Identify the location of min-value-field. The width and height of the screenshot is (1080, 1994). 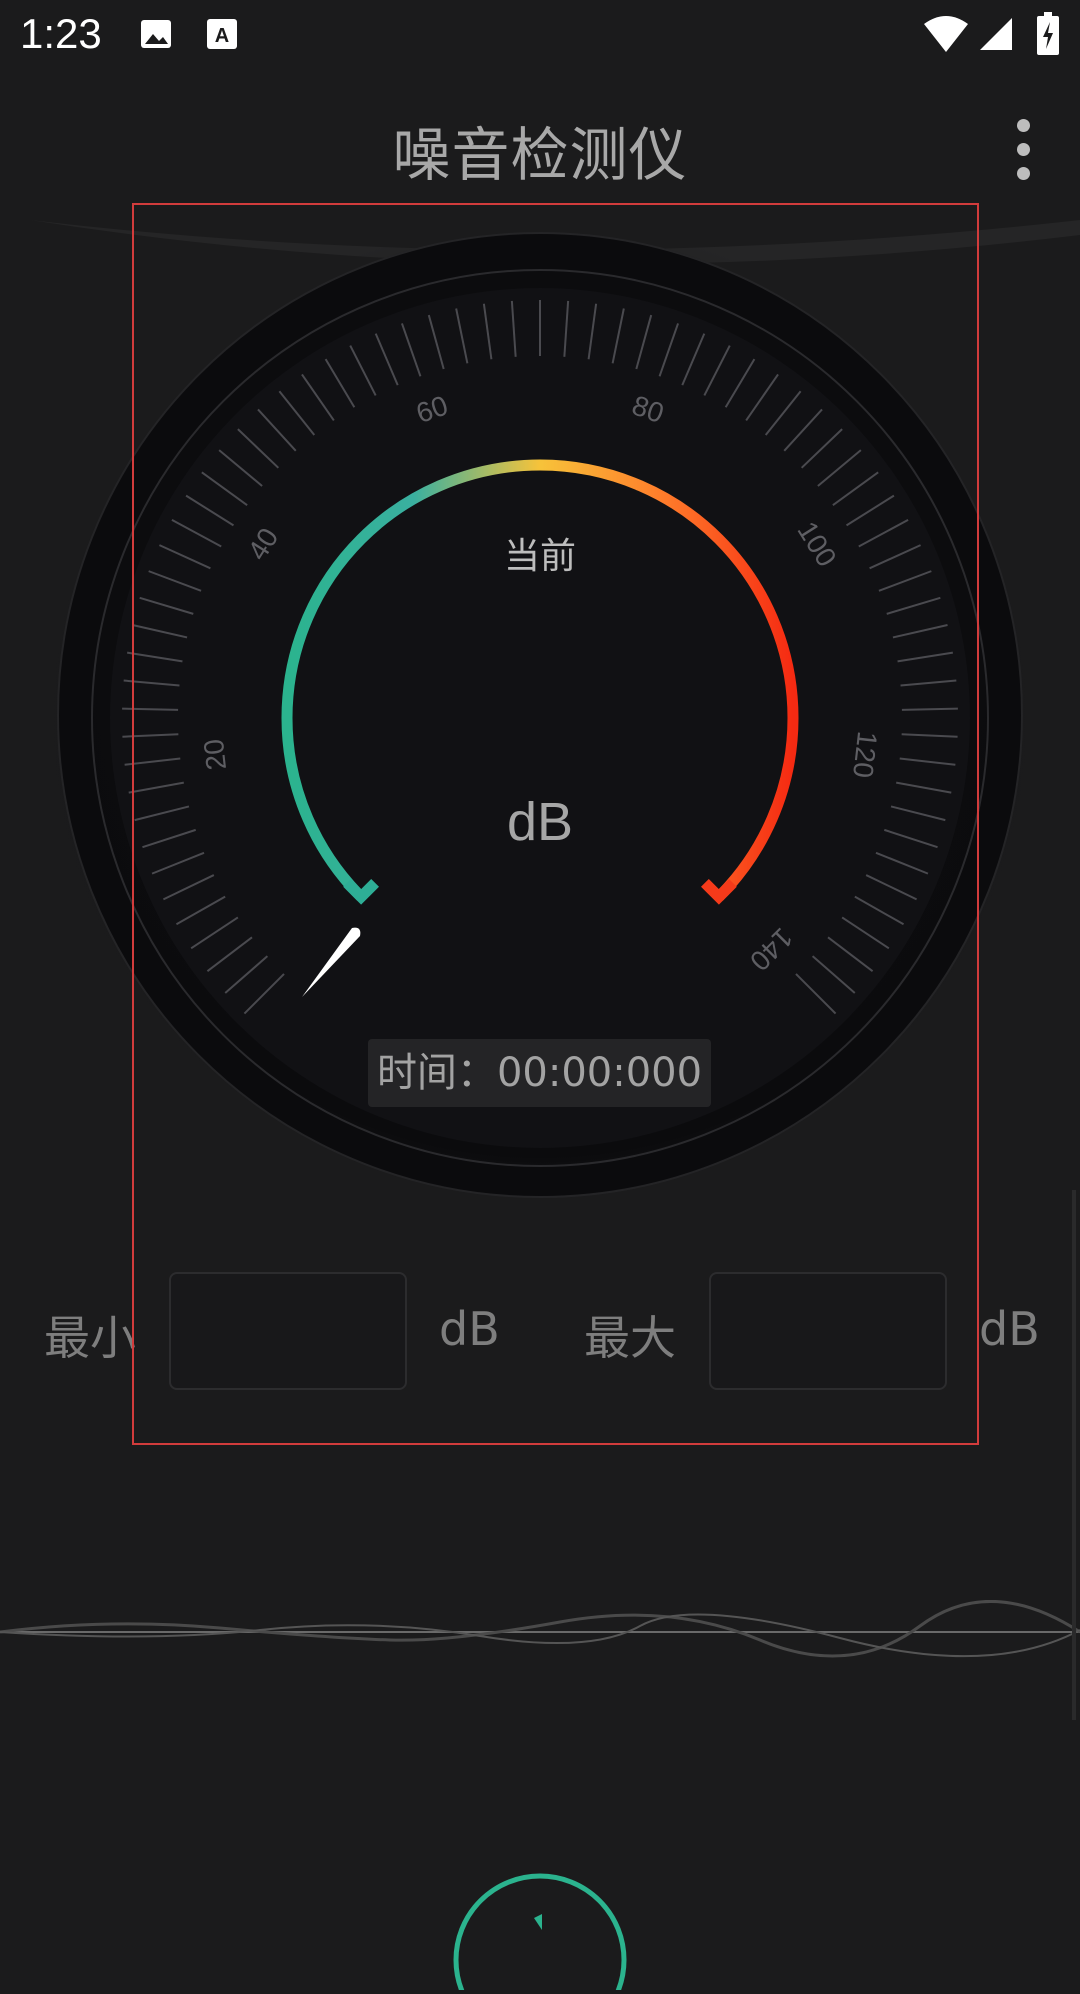
(288, 1331).